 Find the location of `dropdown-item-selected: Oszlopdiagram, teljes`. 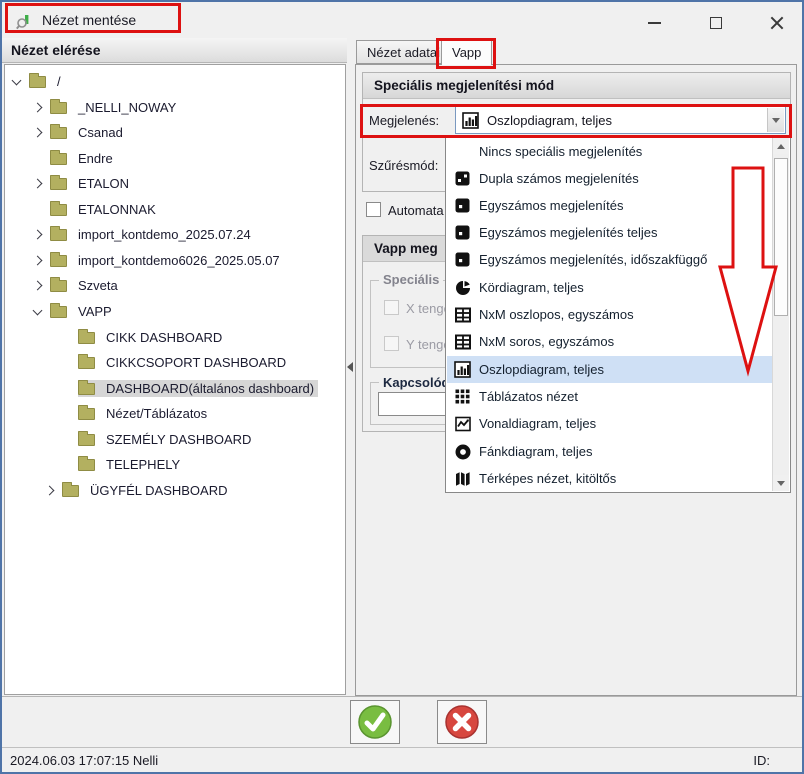

dropdown-item-selected: Oszlopdiagram, teljes is located at coordinates (610, 369).